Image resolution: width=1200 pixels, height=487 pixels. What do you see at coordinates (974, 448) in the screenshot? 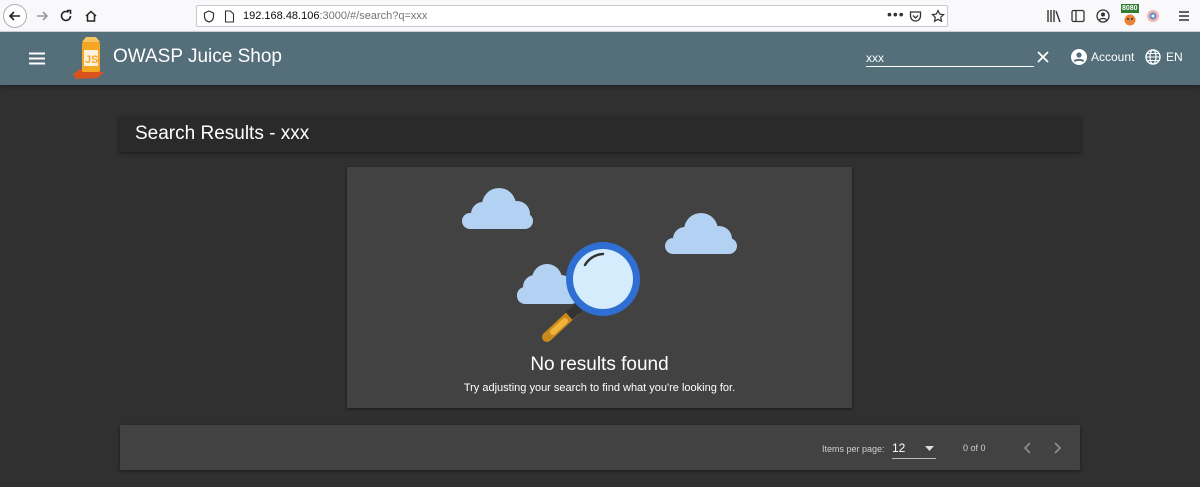
I see `range-label: 0 of 0` at bounding box center [974, 448].